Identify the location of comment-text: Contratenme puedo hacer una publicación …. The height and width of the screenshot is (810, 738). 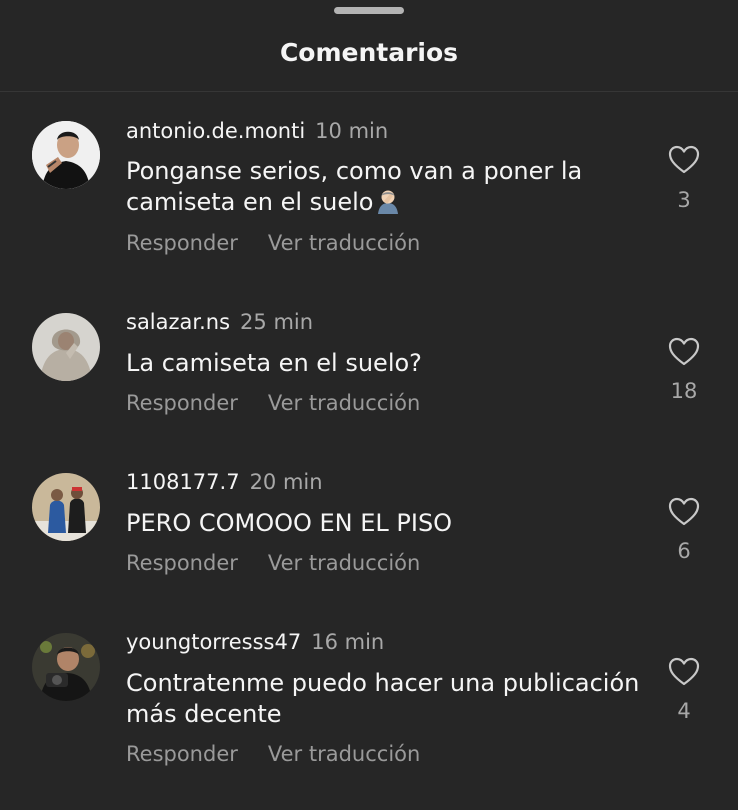
(383, 698).